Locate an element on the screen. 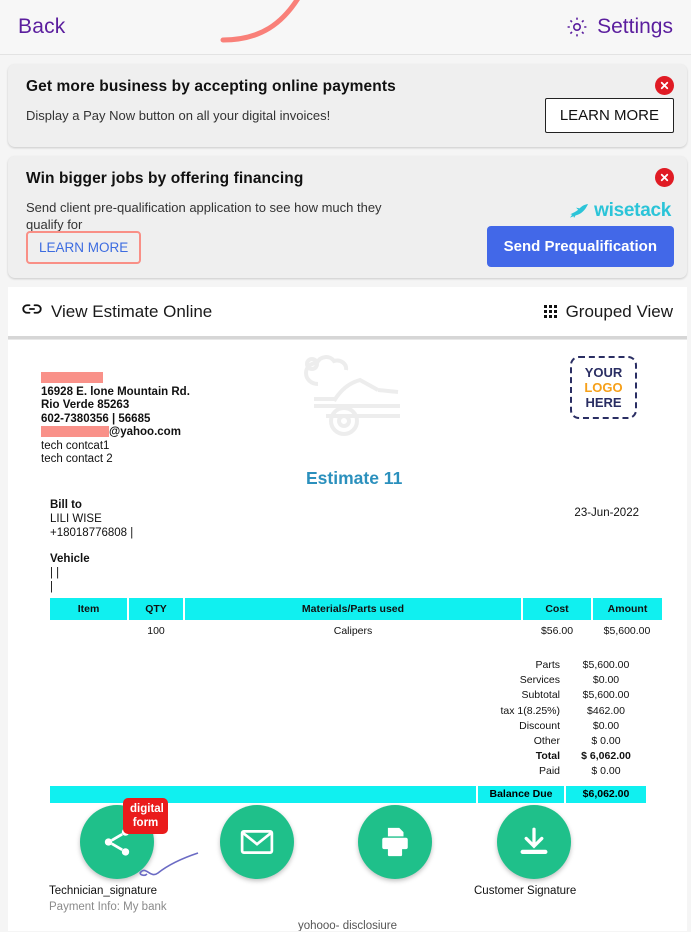  bird-icon is located at coordinates (579, 211).